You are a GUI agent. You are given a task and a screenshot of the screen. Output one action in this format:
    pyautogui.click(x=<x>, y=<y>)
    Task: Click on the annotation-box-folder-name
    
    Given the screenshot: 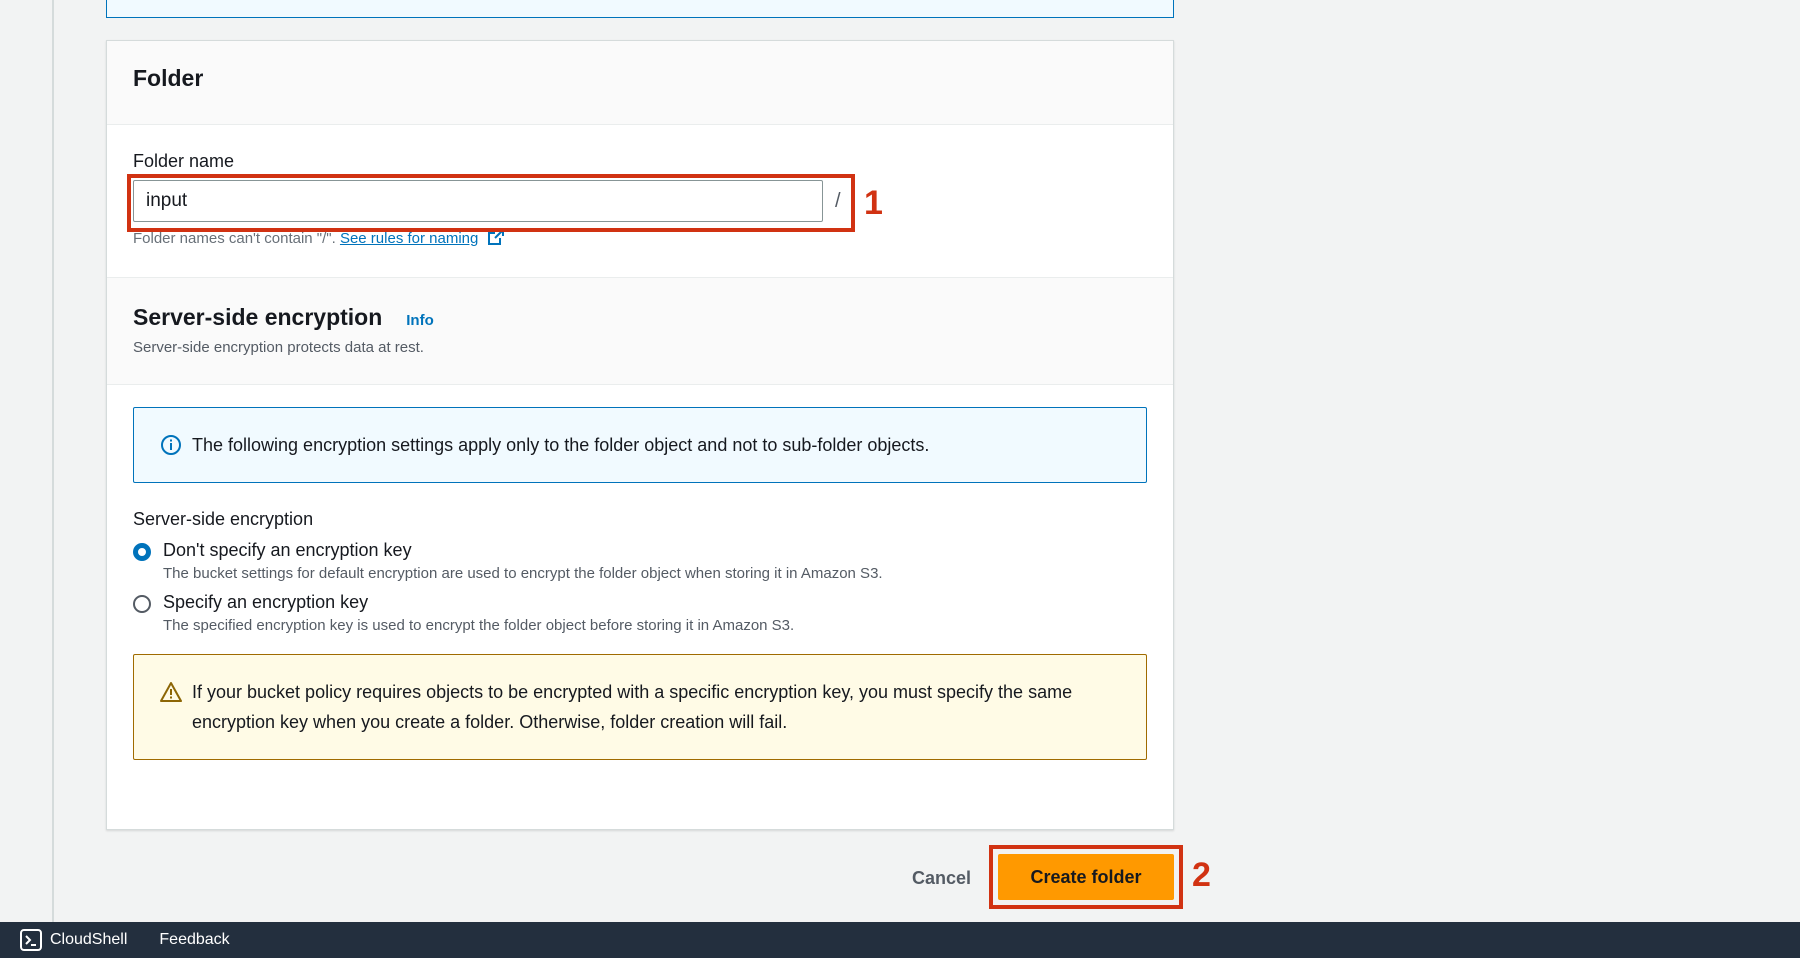 What is the action you would take?
    pyautogui.click(x=491, y=203)
    